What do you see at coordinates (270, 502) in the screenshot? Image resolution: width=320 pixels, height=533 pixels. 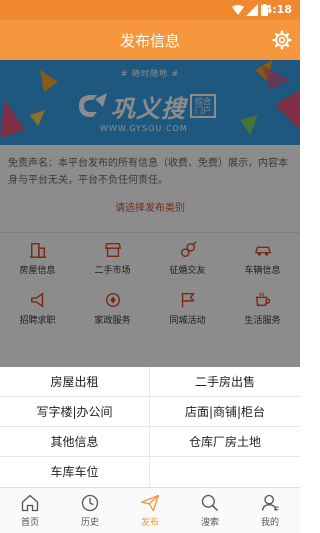 I see `user-icon` at bounding box center [270, 502].